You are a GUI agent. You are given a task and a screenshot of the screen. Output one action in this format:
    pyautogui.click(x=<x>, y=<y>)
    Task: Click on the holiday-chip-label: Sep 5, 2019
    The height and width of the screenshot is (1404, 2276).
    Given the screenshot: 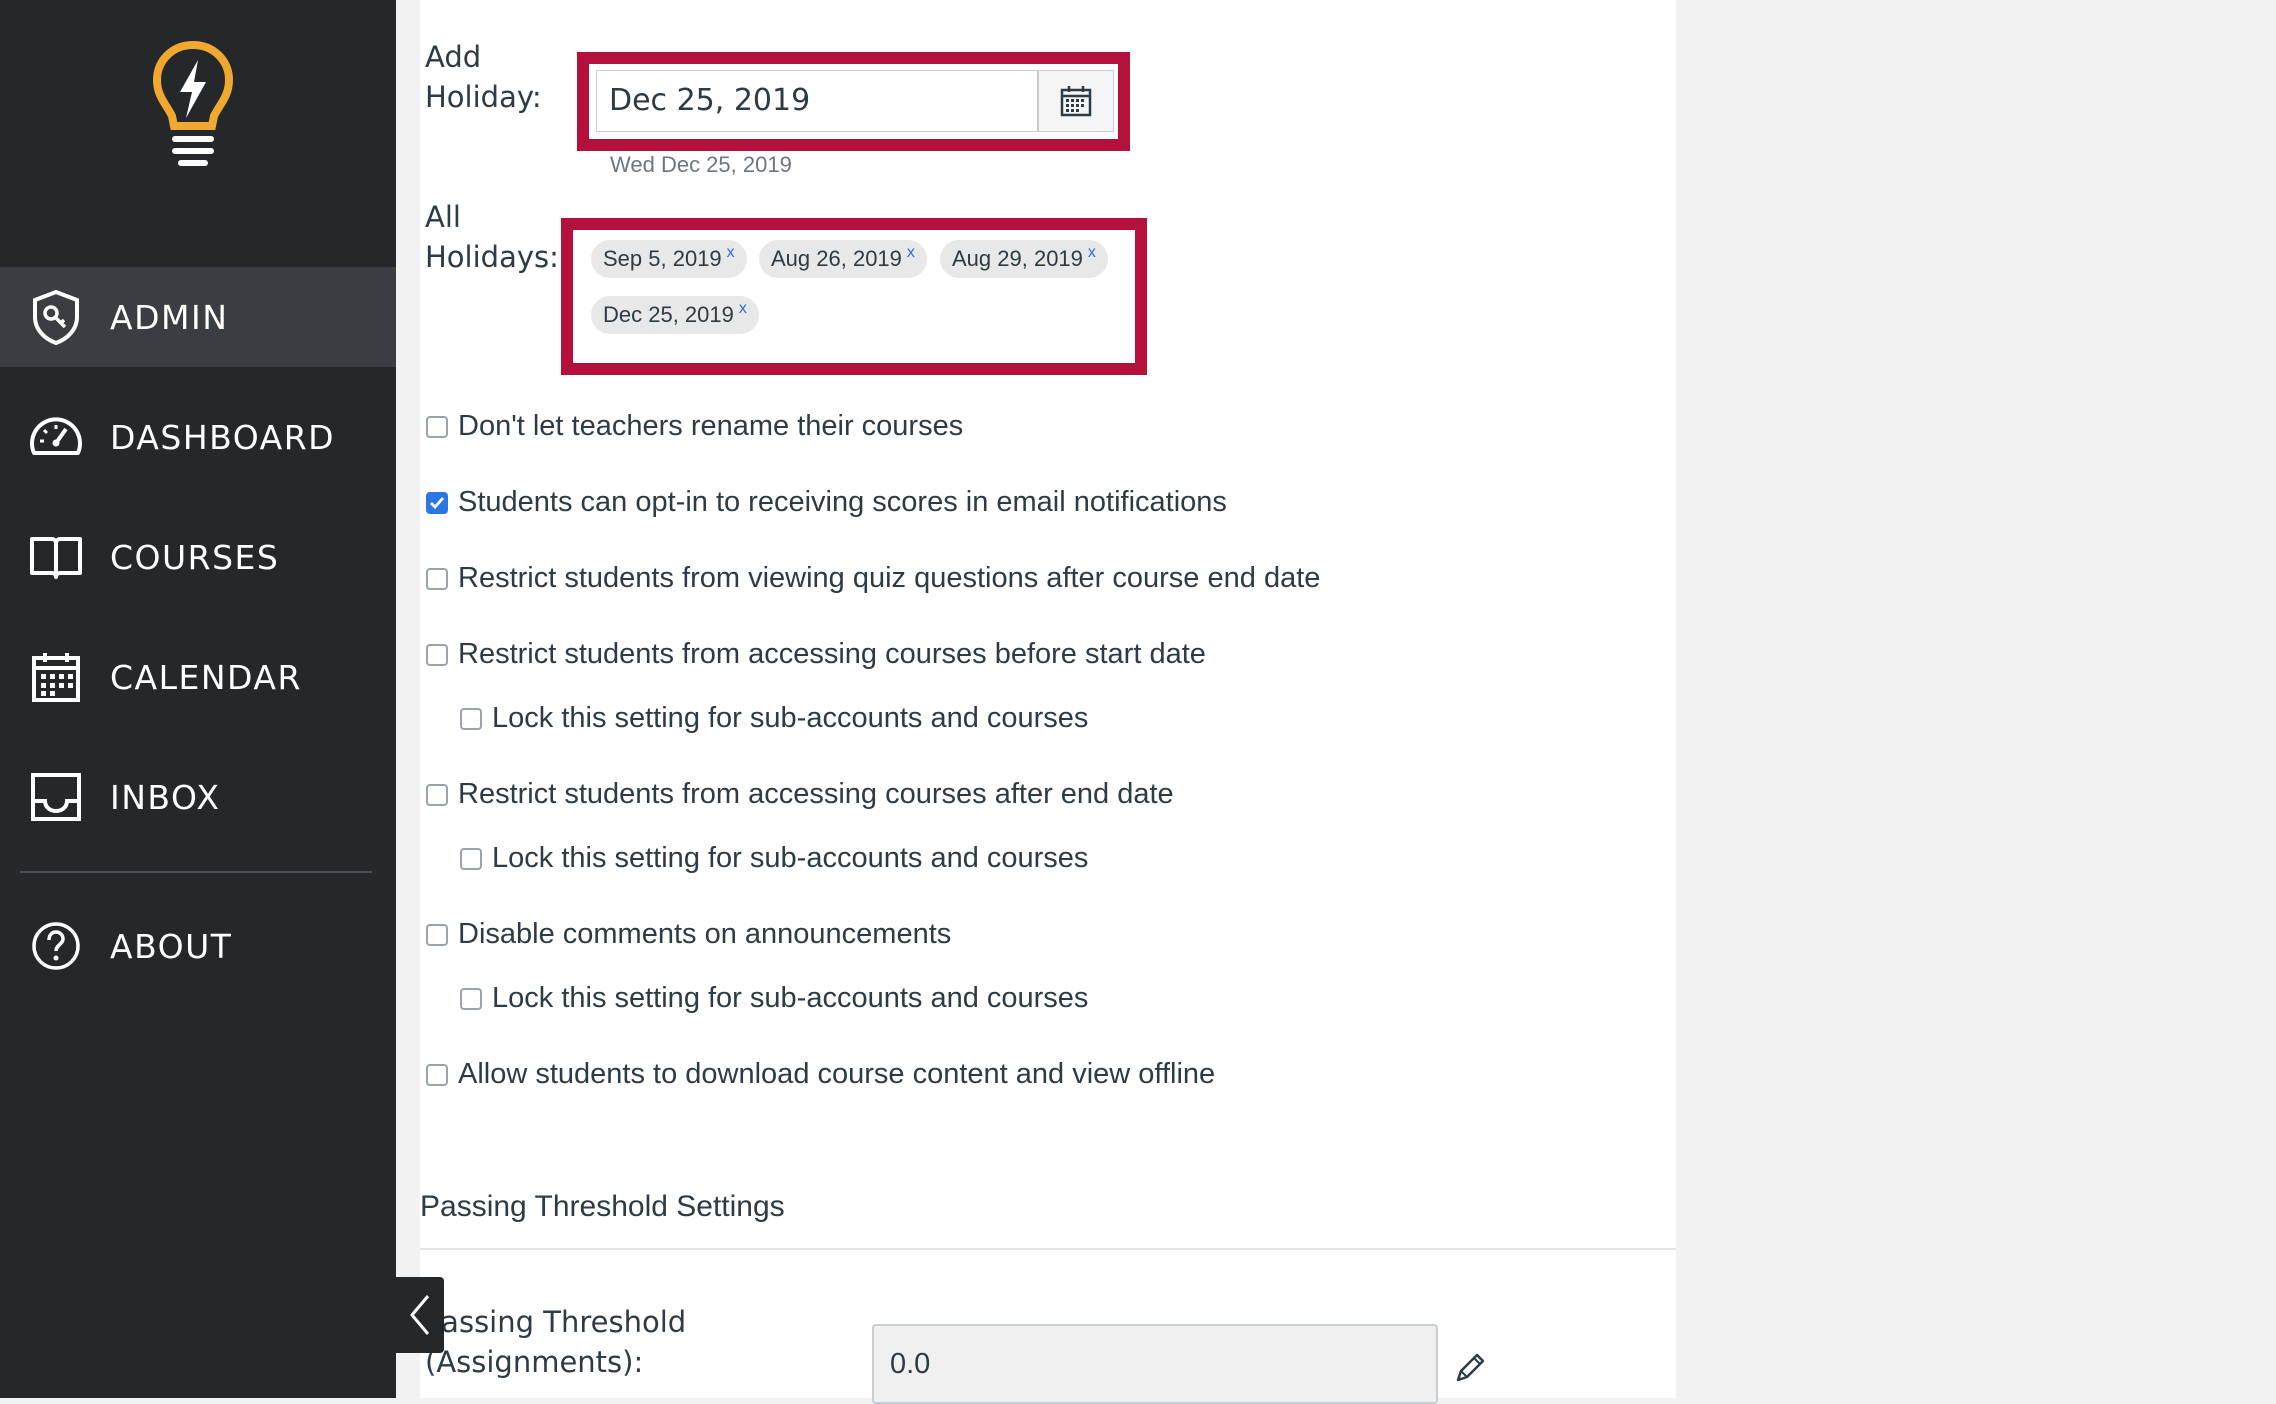 What is the action you would take?
    pyautogui.click(x=662, y=258)
    